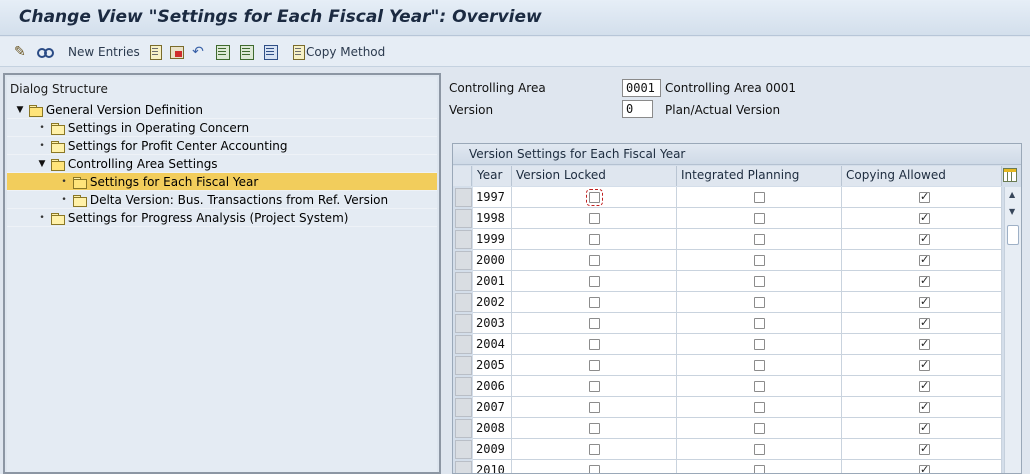 Image resolution: width=1030 pixels, height=474 pixels. What do you see at coordinates (594, 176) in the screenshot?
I see `column-header-version-locked: Version Locked` at bounding box center [594, 176].